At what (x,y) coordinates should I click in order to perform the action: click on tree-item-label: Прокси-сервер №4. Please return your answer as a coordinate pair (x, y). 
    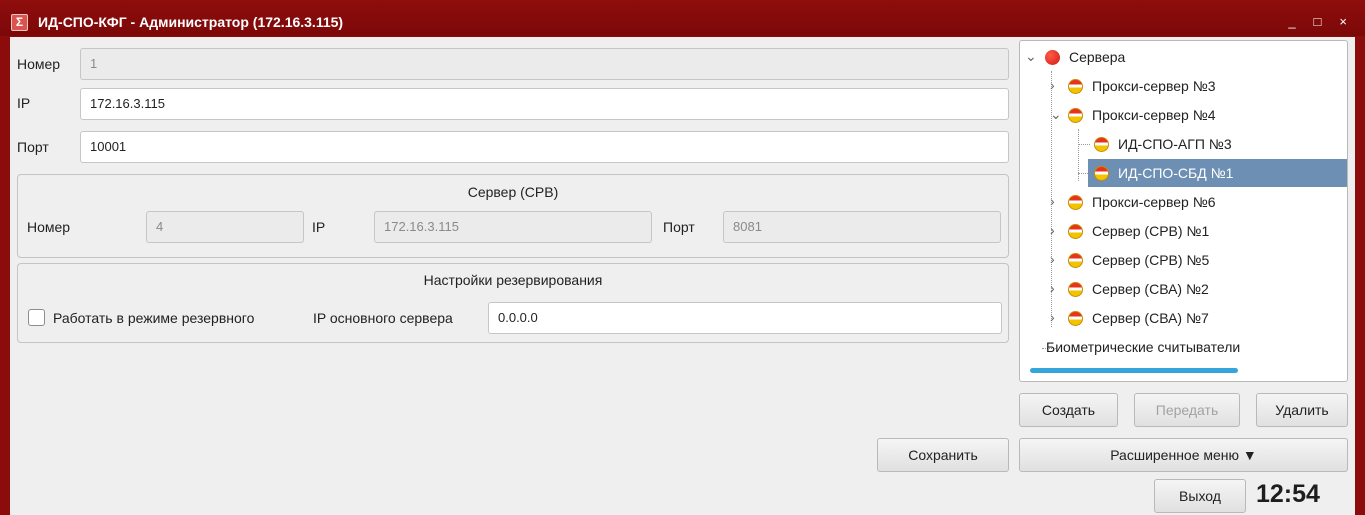
    Looking at the image, I should click on (1154, 115).